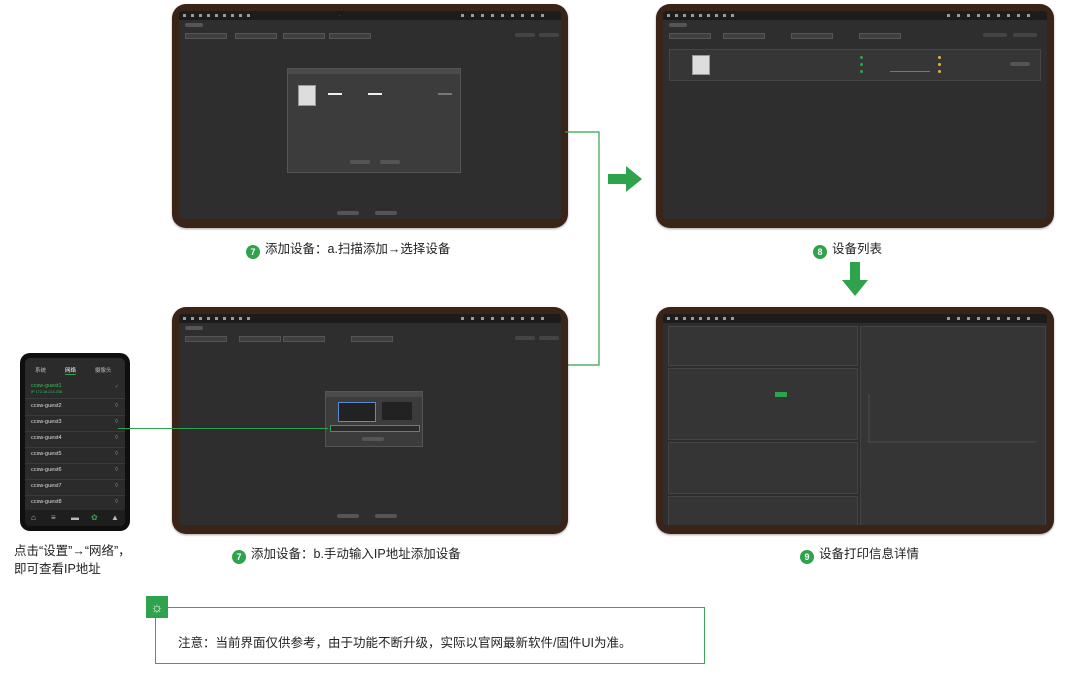 This screenshot has height=676, width=1067. What do you see at coordinates (75, 487) in the screenshot?
I see `list-item: ccsw-guest7 ⌔` at bounding box center [75, 487].